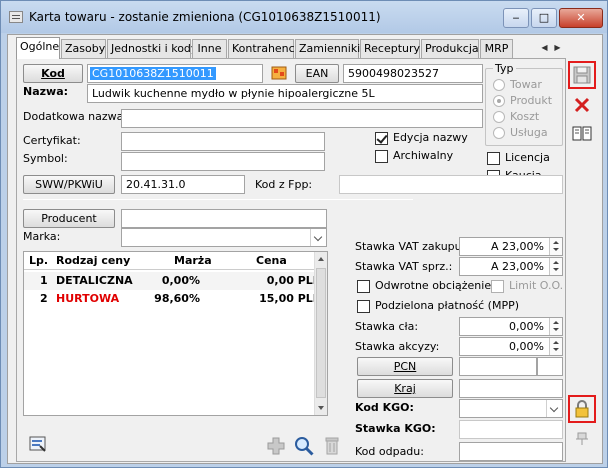  I want to click on stawka-vat-zakupu-spinner, so click(555, 246).